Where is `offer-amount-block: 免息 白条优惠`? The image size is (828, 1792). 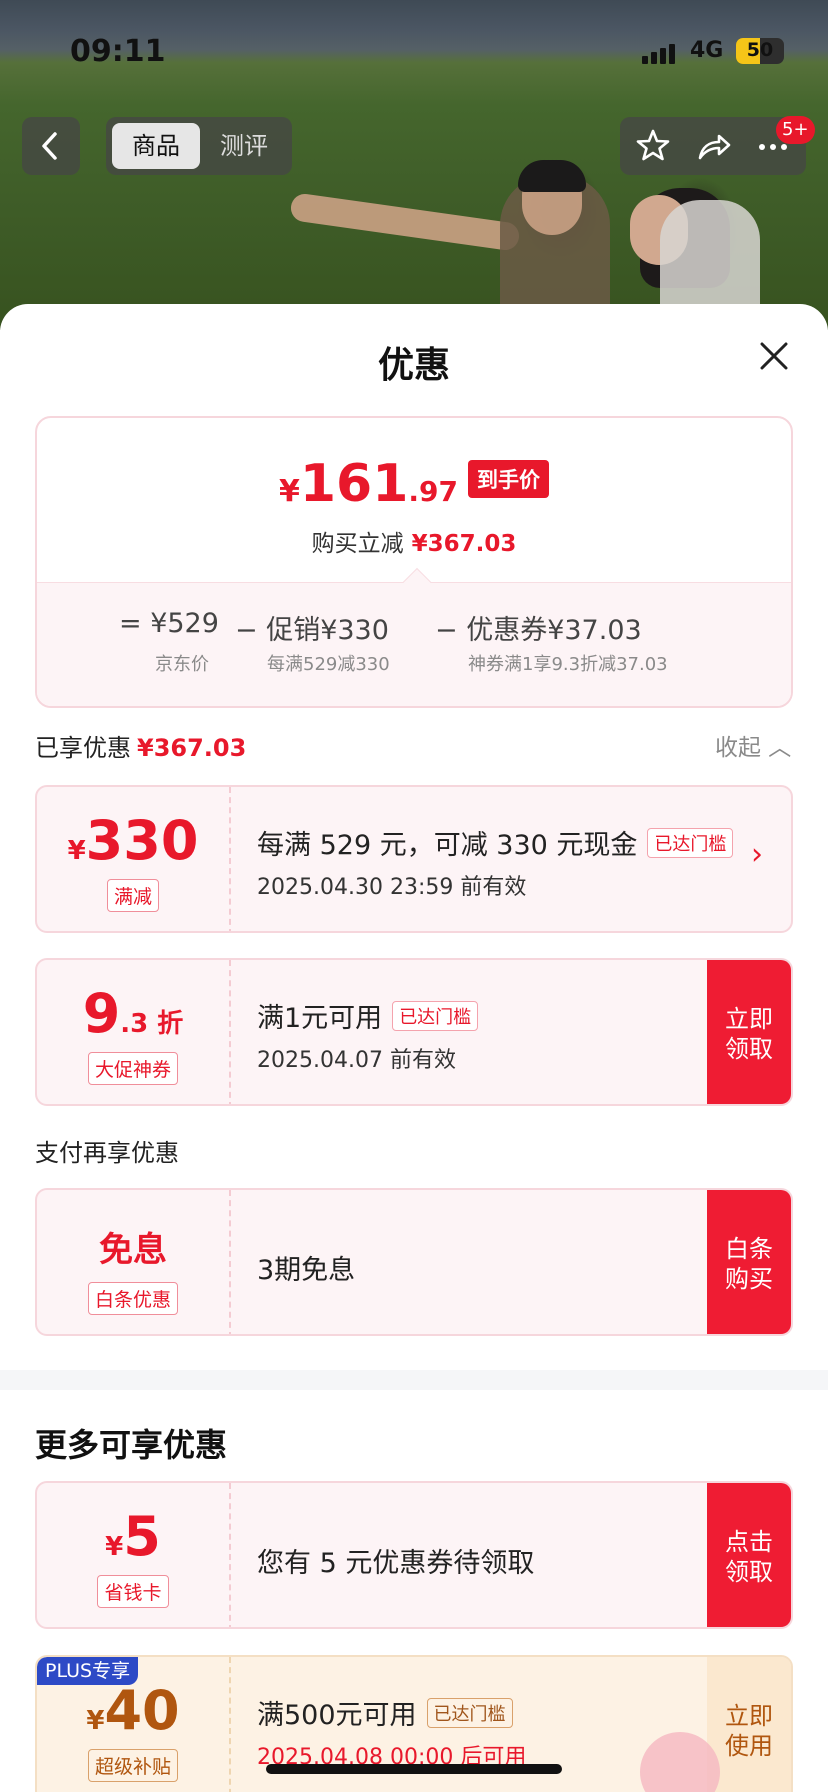
offer-amount-block: 免息 白条优惠 is located at coordinates (134, 1262).